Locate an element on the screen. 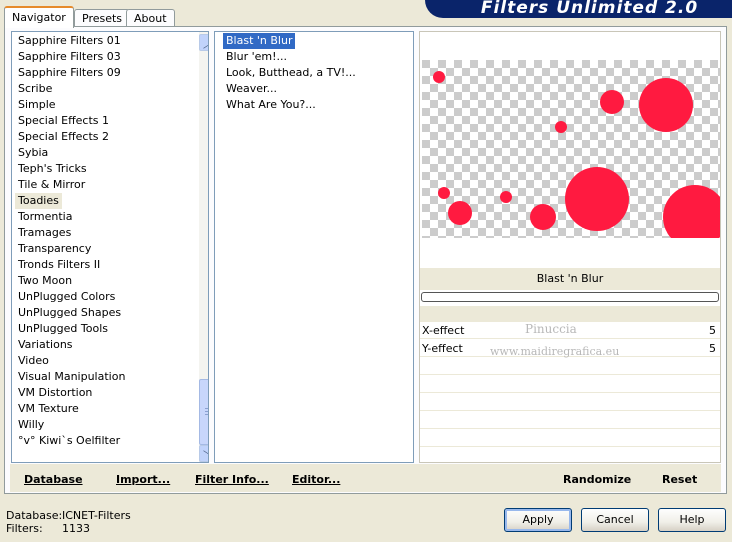  help-button: Help is located at coordinates (692, 520).